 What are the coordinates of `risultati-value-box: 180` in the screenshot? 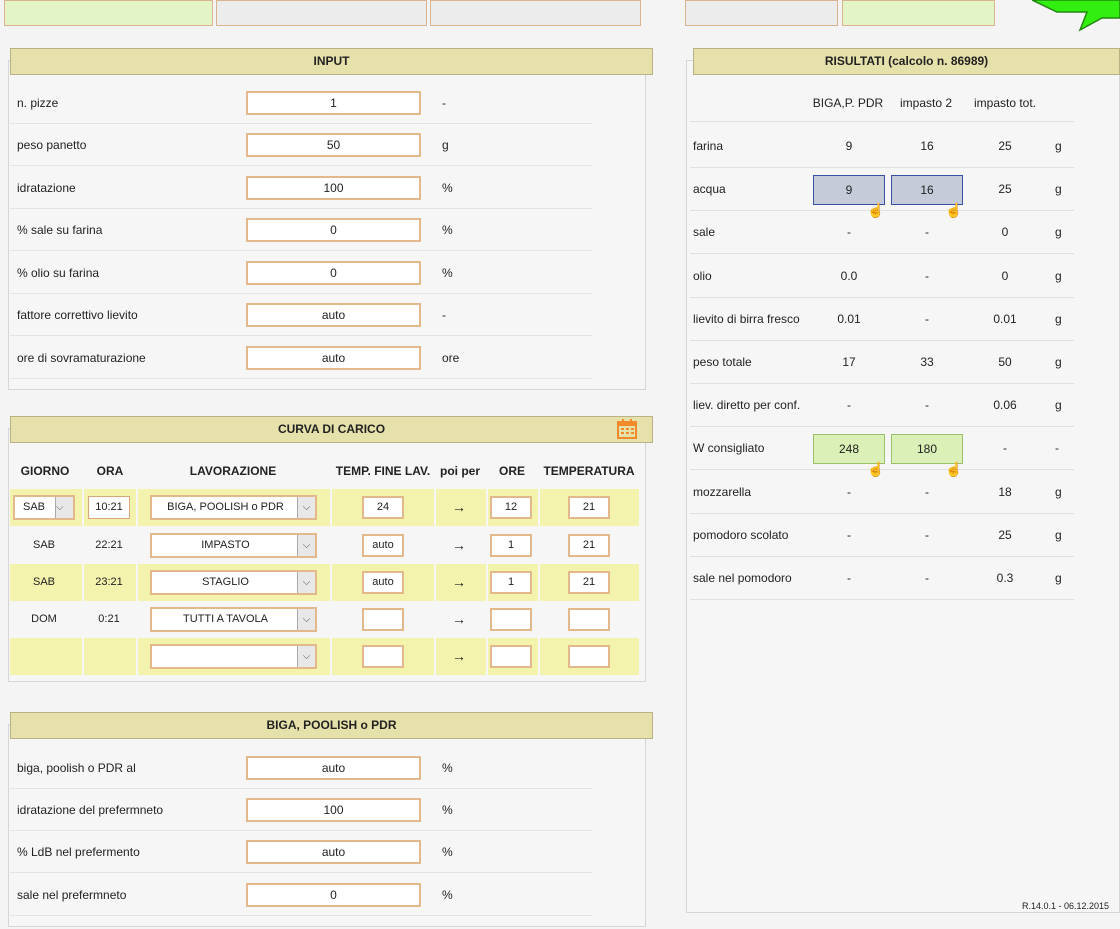 It's located at (927, 449).